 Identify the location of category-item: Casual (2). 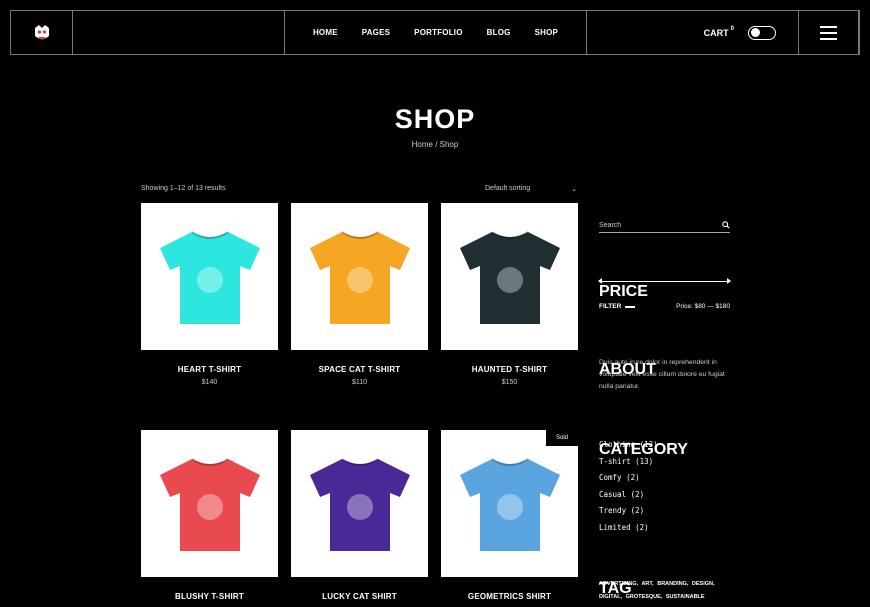
(664, 495).